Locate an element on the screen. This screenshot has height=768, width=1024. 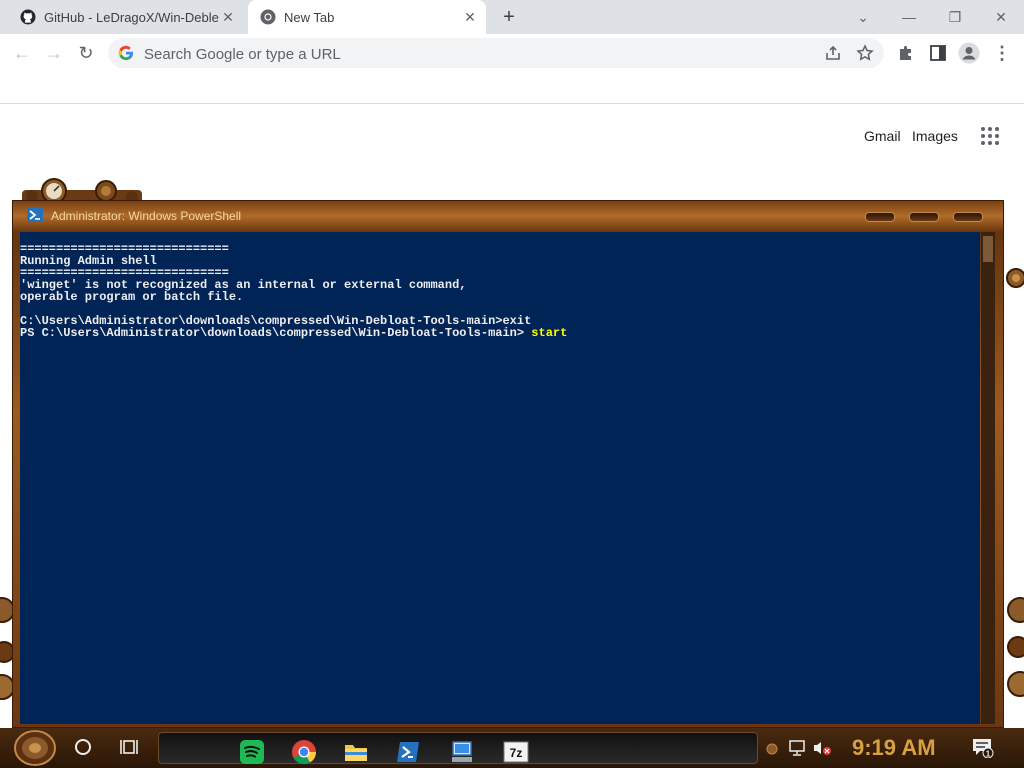
browser-toolbar: ← → ↻ ⋮ is located at coordinates (512, 53).